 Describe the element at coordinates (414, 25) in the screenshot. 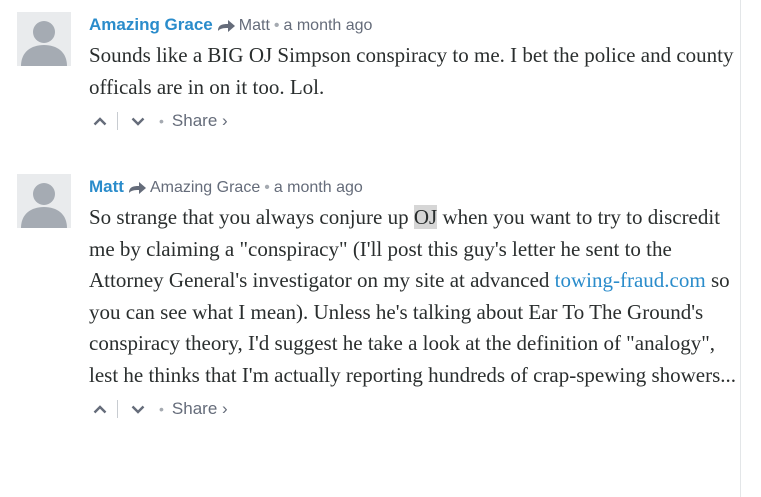

I see `comment-header: Amazing Grace Matt • a month ago` at that location.